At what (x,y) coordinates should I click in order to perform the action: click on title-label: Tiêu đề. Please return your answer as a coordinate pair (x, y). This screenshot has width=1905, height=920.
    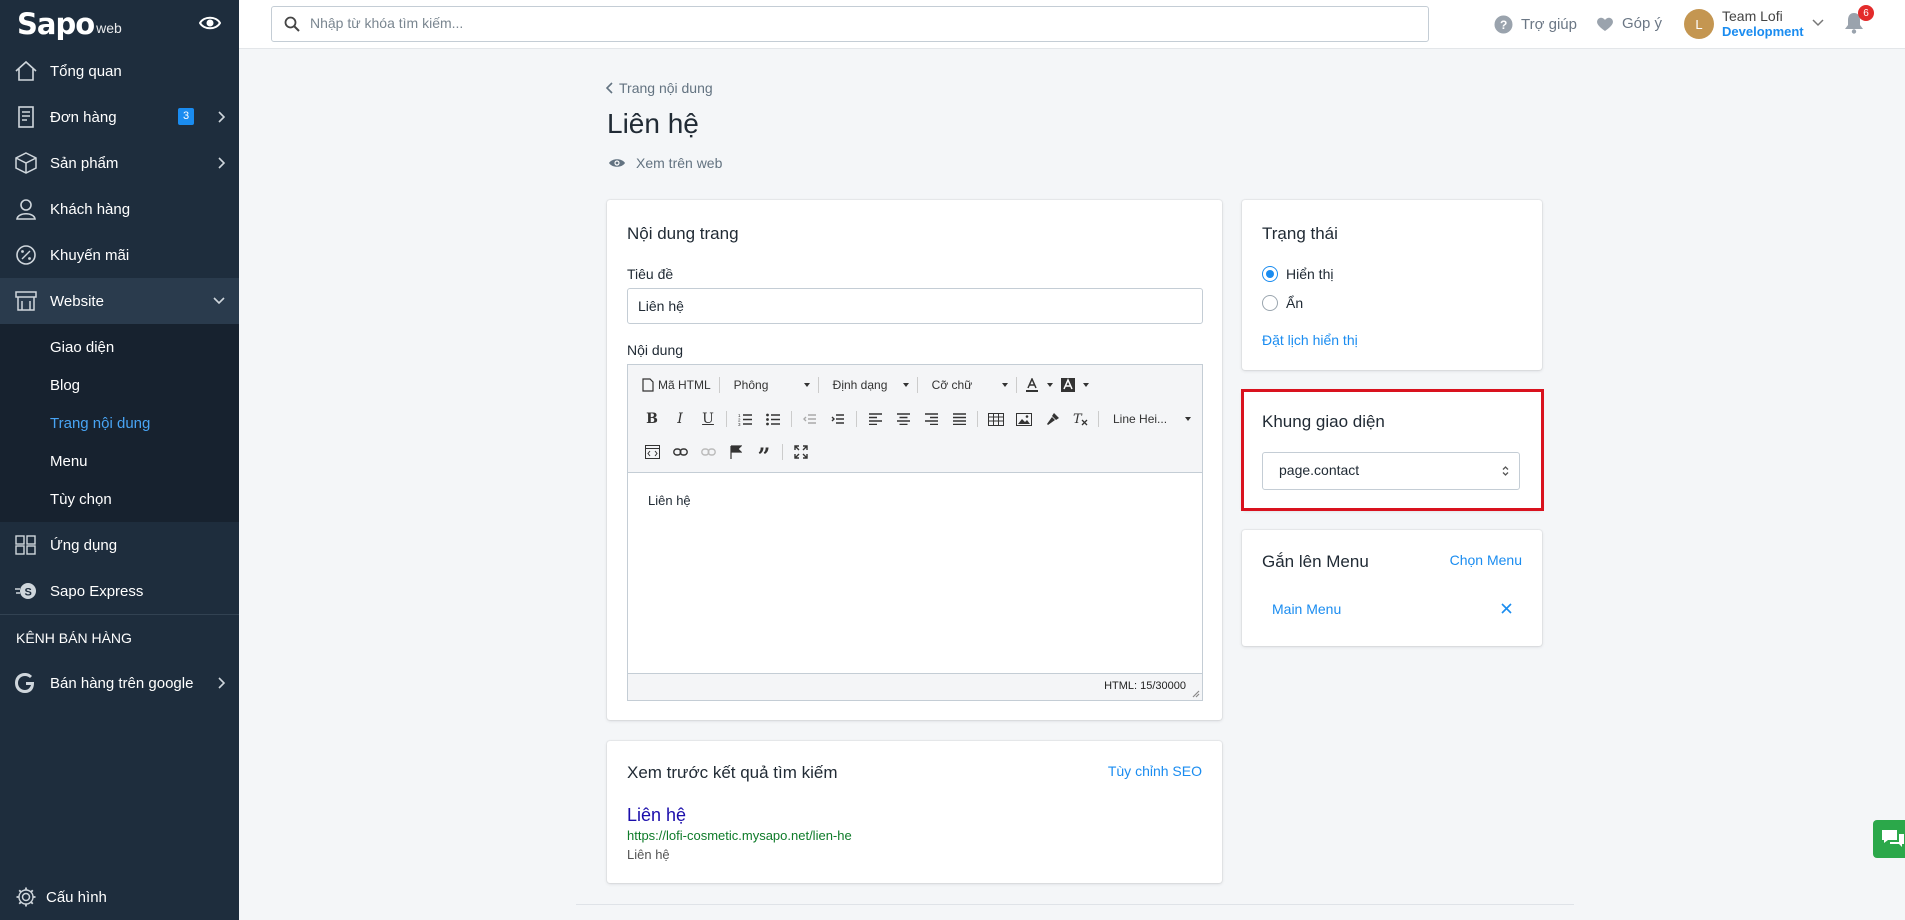
    Looking at the image, I should click on (650, 274).